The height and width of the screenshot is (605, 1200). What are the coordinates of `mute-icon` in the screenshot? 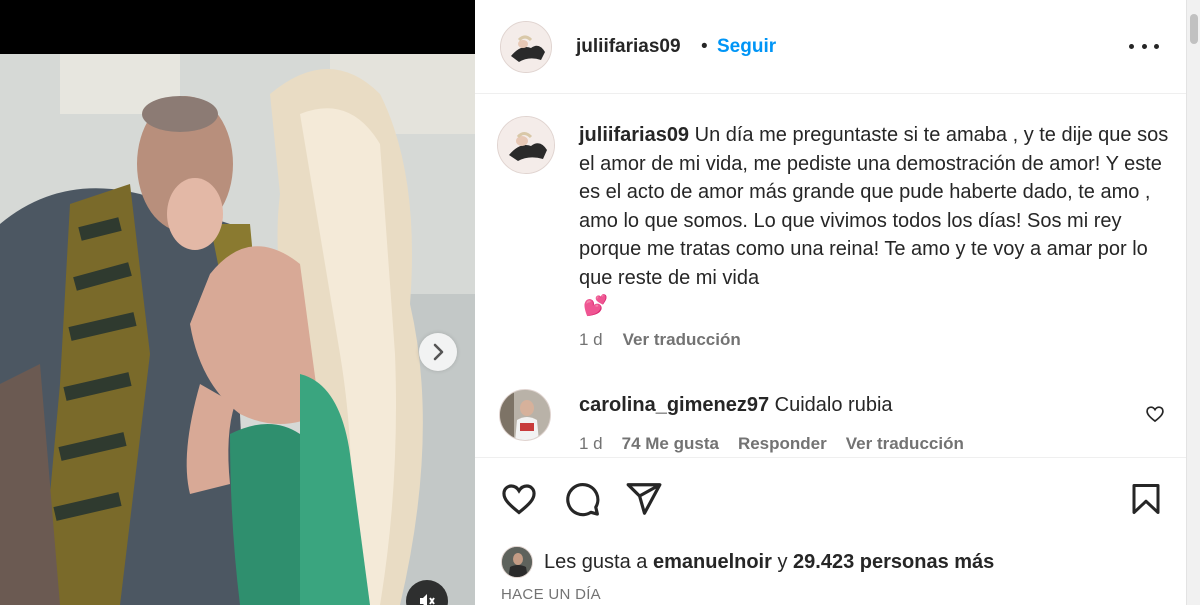 It's located at (427, 599).